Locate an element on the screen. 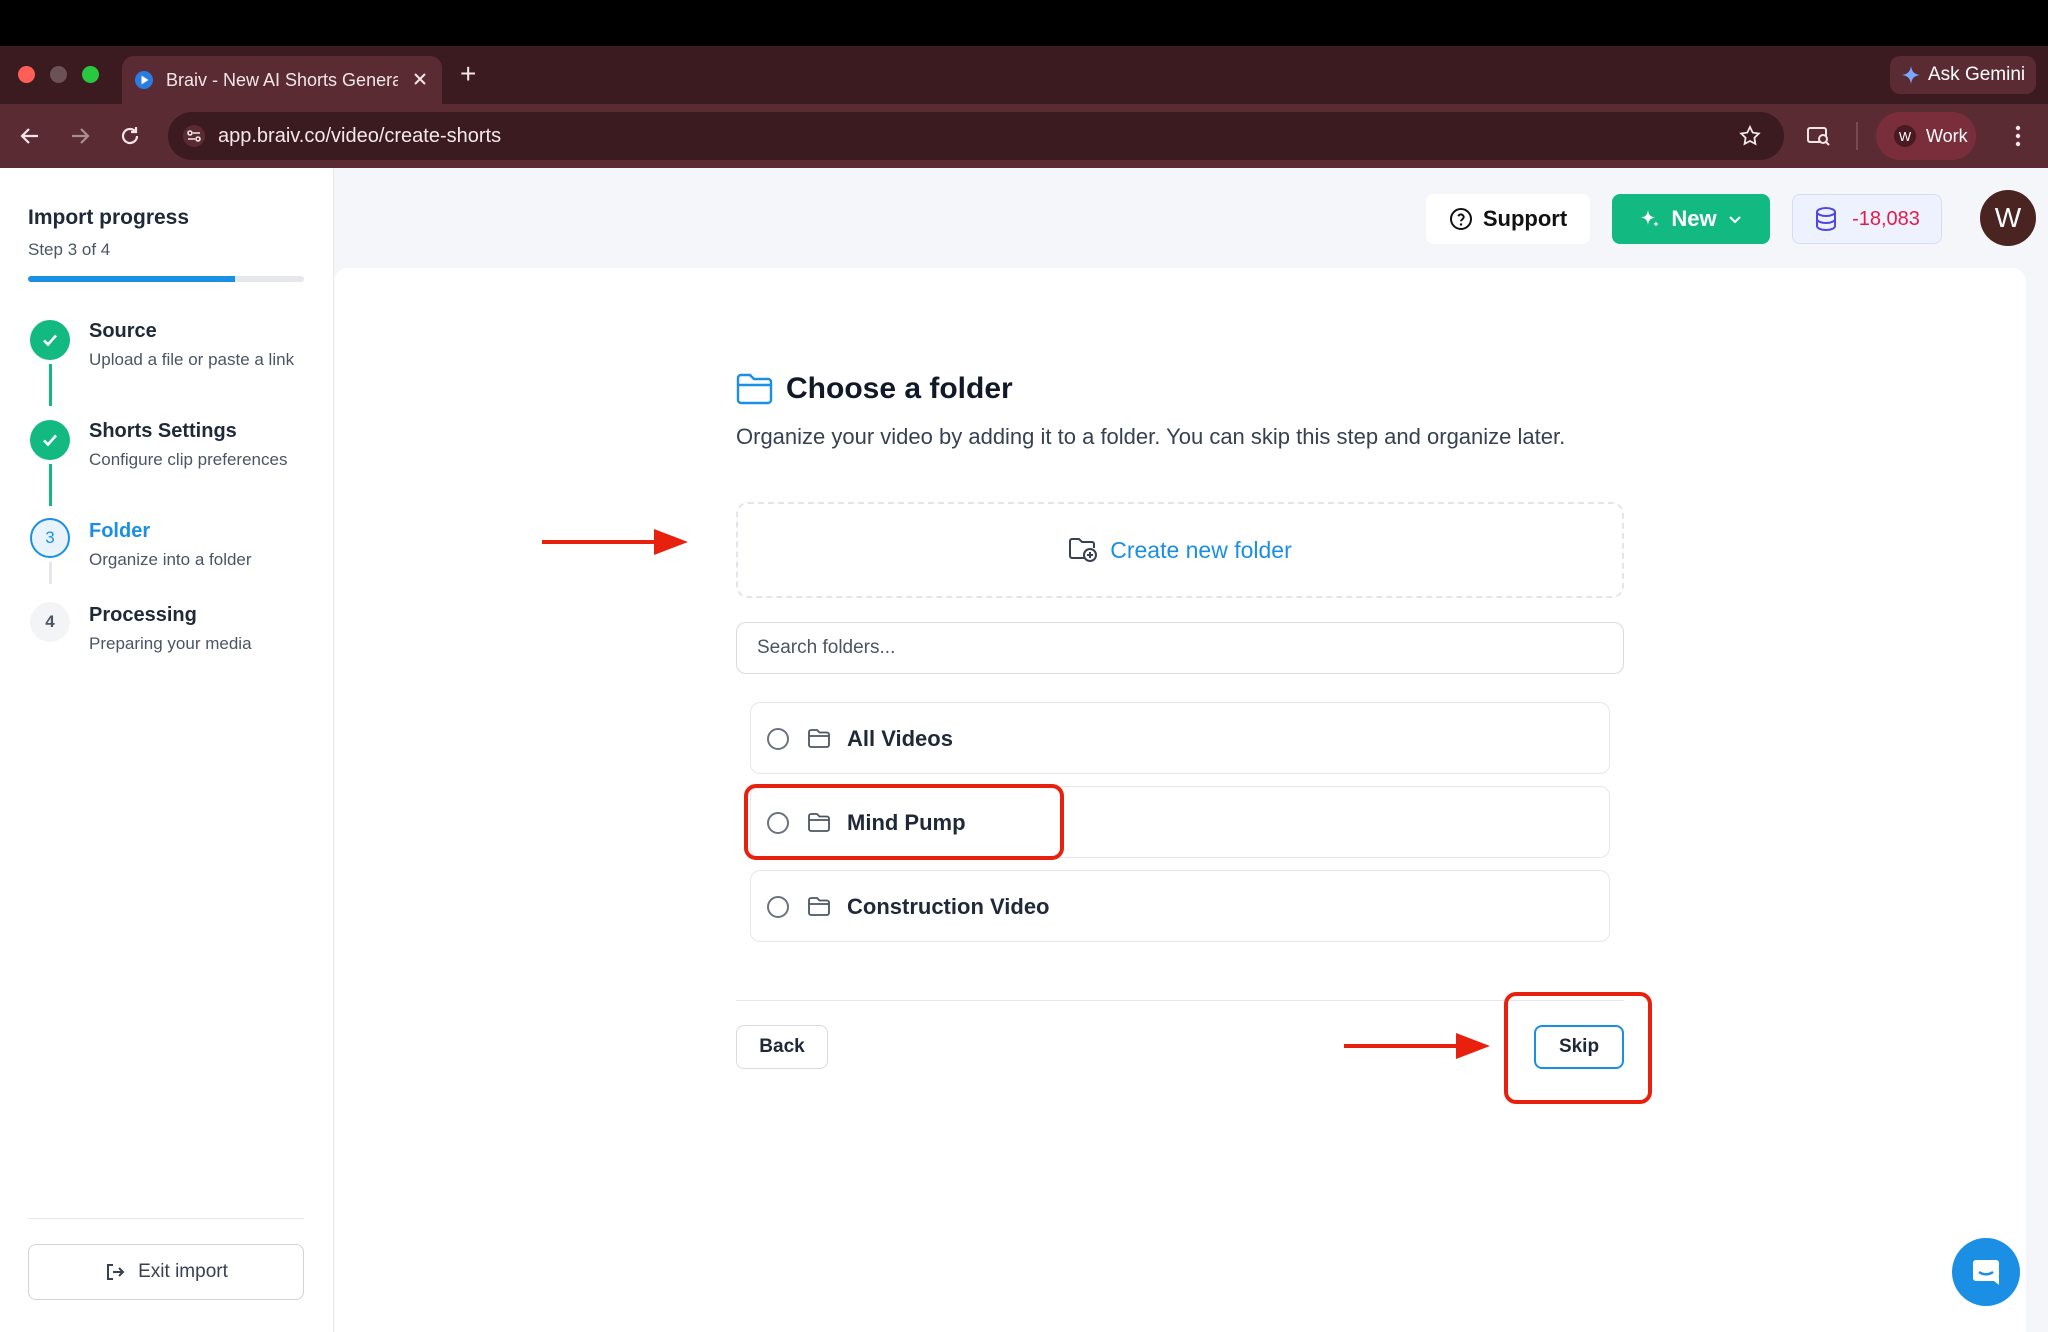 This screenshot has height=1332, width=2048. browser-menu-icon is located at coordinates (2018, 136).